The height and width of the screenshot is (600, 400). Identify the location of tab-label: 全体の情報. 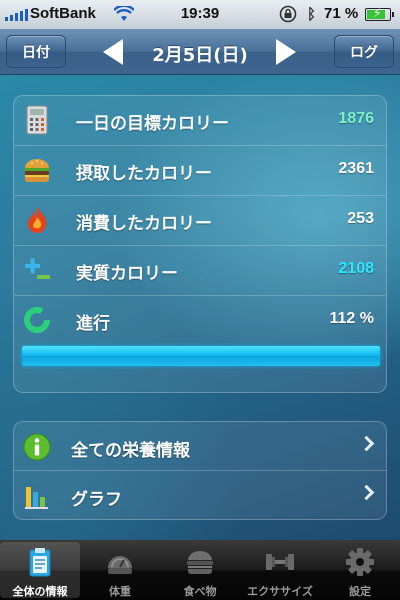
(40, 591).